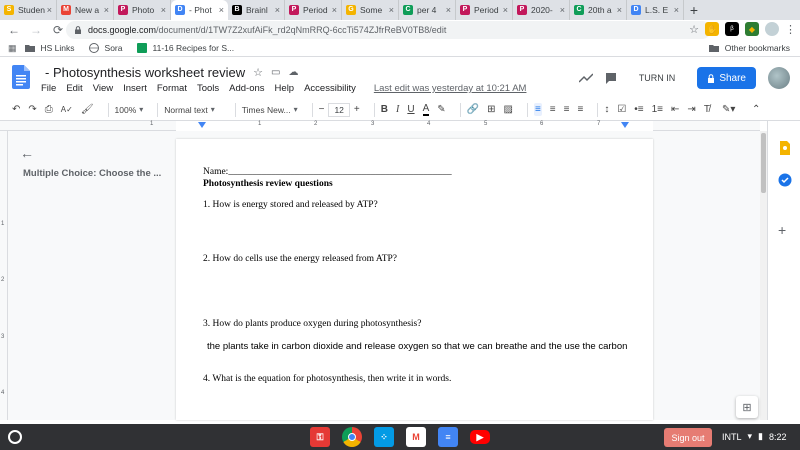 The height and width of the screenshot is (450, 800). I want to click on sign-out-button: Sign out, so click(688, 437).